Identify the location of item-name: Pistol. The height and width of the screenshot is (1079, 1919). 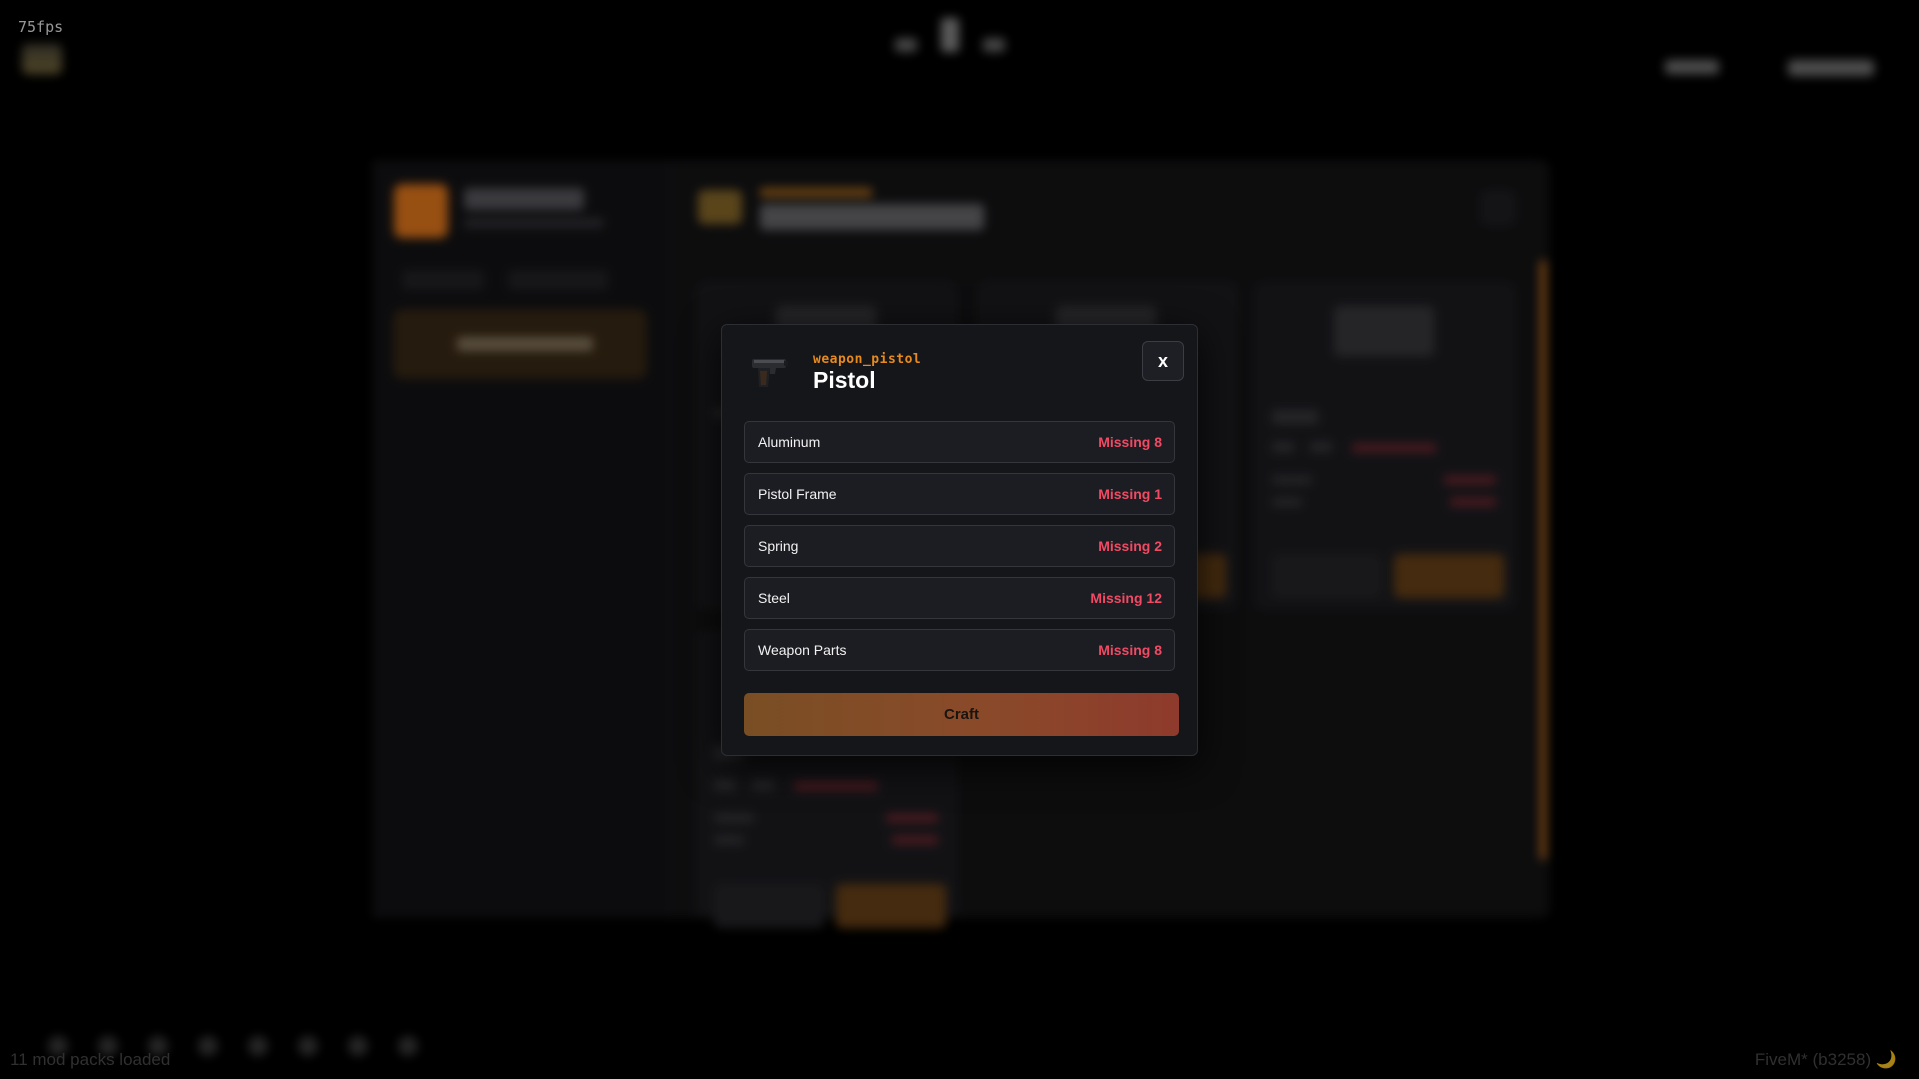
(844, 380).